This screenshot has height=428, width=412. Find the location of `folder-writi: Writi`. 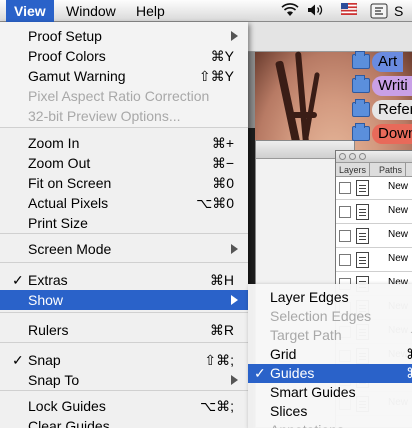

folder-writi: Writi is located at coordinates (382, 85).